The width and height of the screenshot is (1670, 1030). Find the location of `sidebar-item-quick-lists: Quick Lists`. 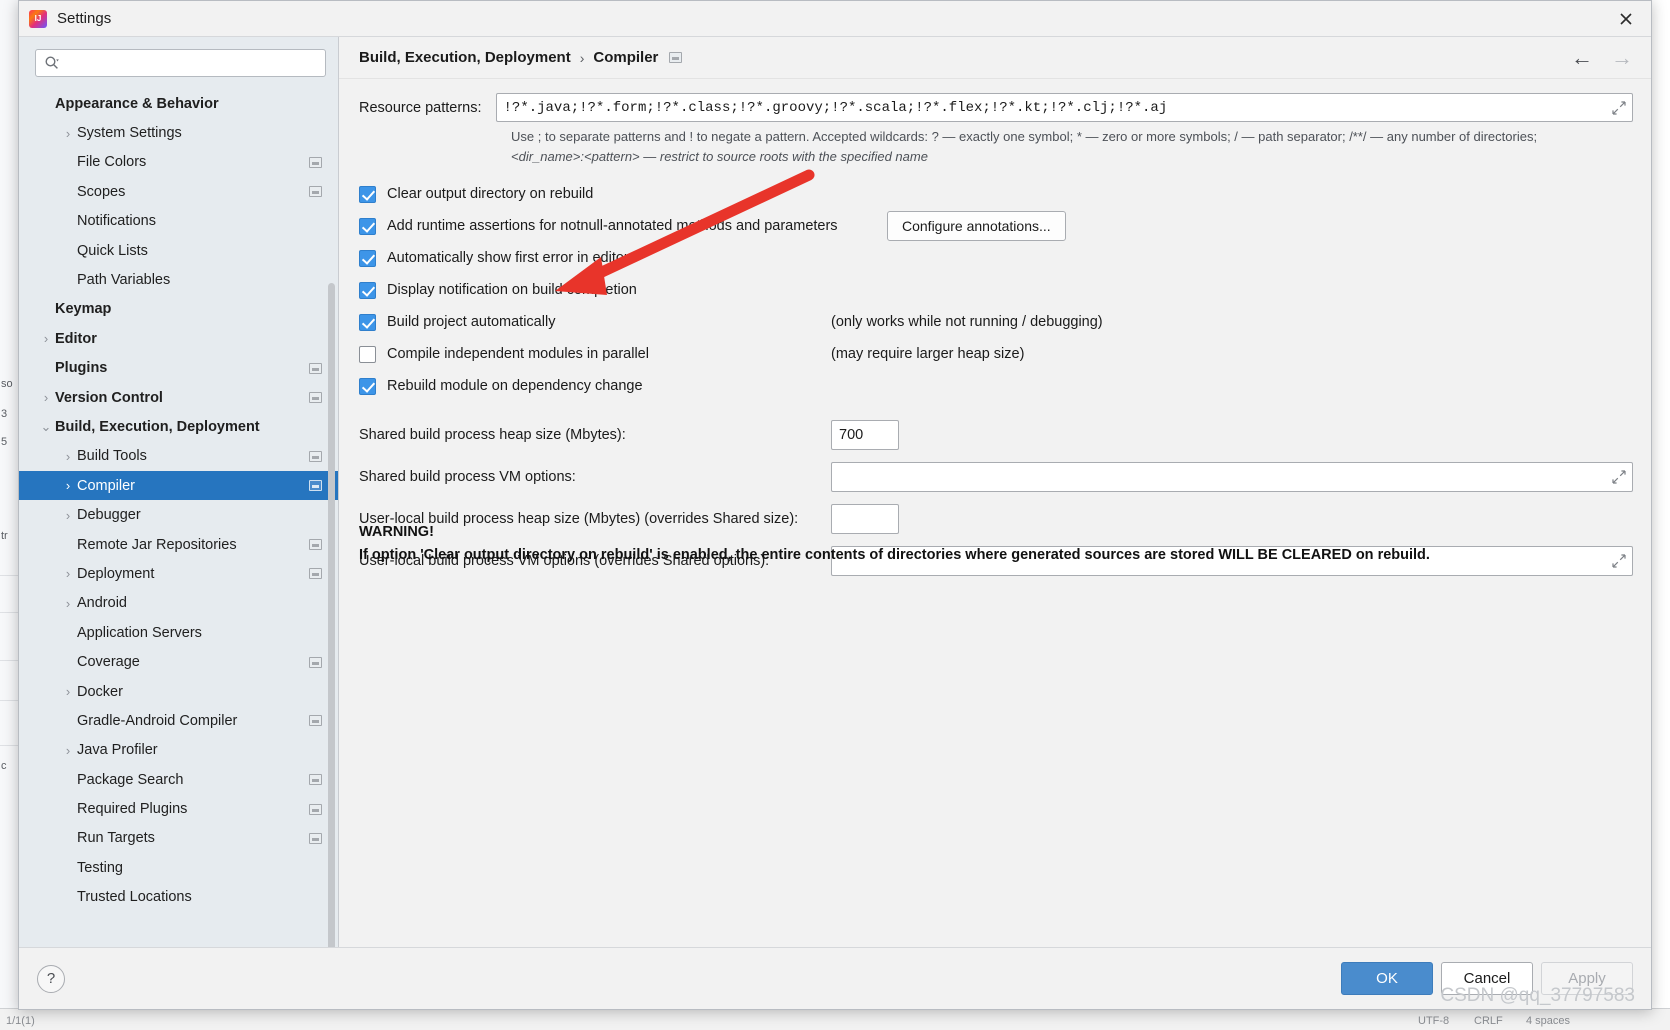

sidebar-item-quick-lists: Quick Lists is located at coordinates (178, 250).